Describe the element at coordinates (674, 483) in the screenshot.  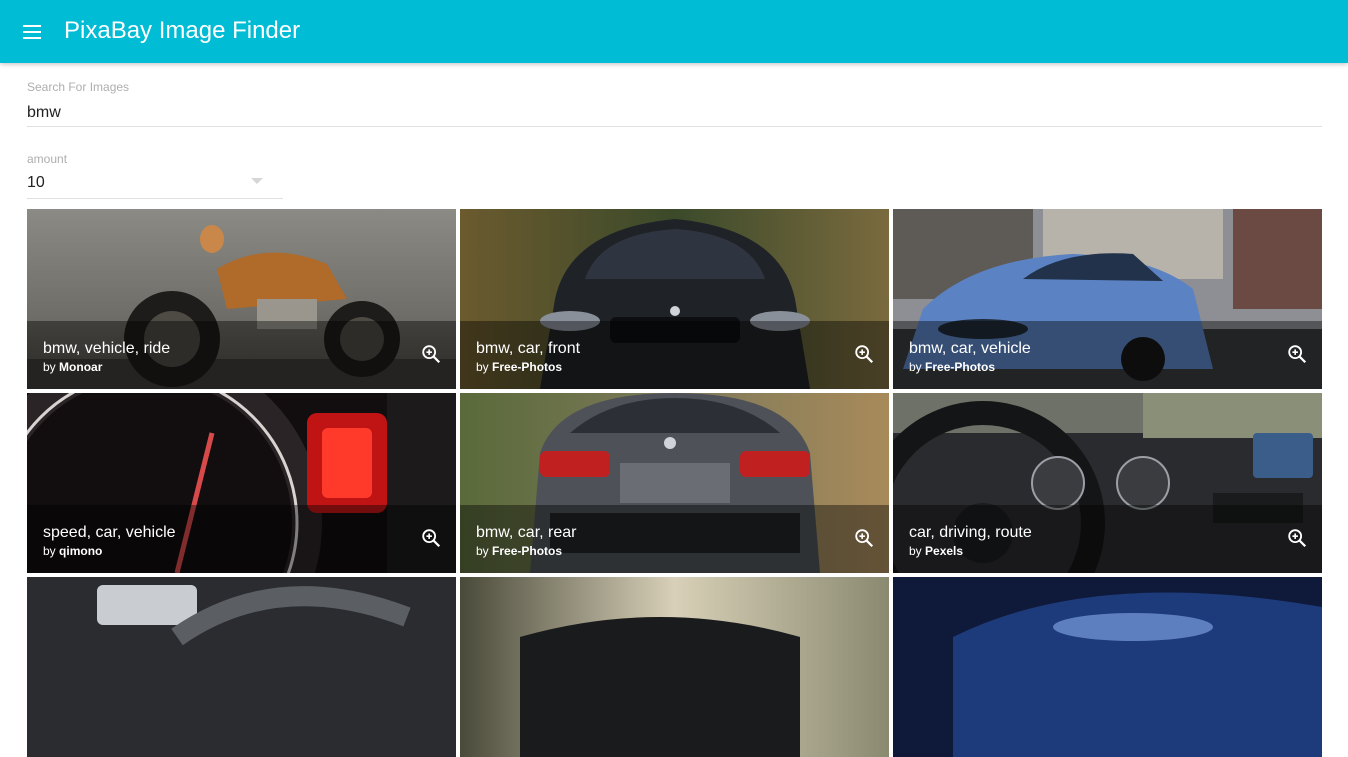
I see `image-tile: bmw, car, rear by Free-Photos` at that location.